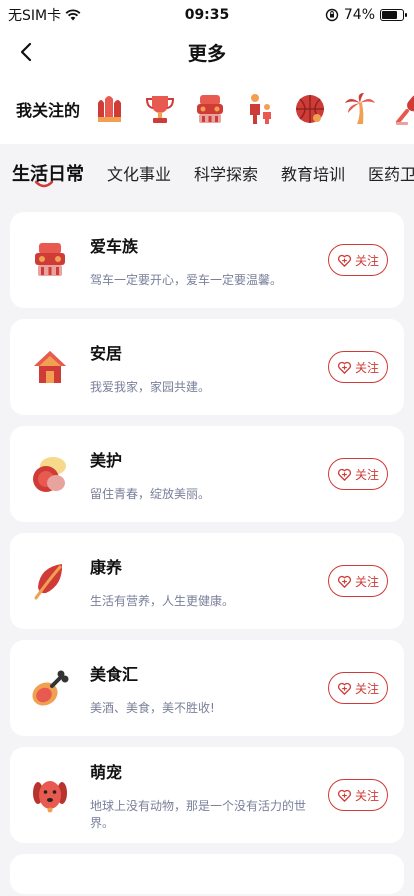 This screenshot has height=896, width=414. I want to click on topic-name: 美食汇, so click(114, 674).